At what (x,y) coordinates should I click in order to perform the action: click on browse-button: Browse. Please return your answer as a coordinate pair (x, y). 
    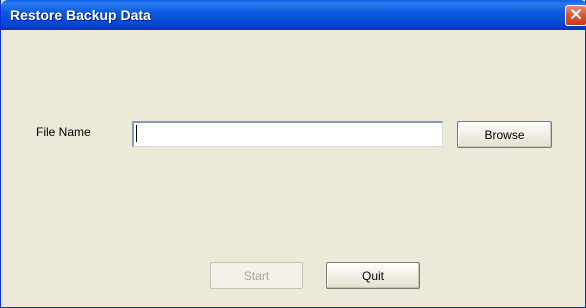
    Looking at the image, I should click on (504, 134).